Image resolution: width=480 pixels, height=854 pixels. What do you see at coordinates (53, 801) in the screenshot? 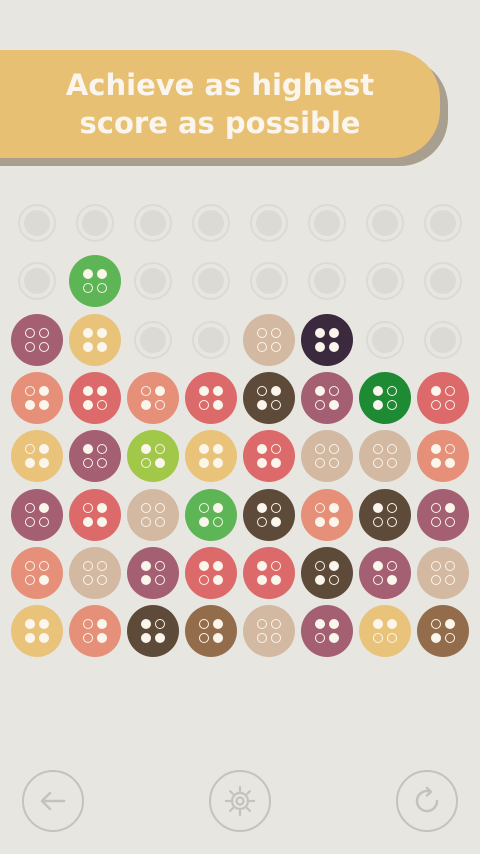
I see `back-button` at bounding box center [53, 801].